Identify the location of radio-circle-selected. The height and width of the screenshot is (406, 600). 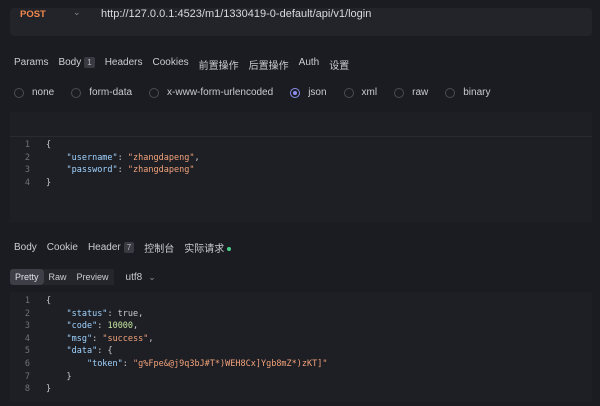
(295, 92).